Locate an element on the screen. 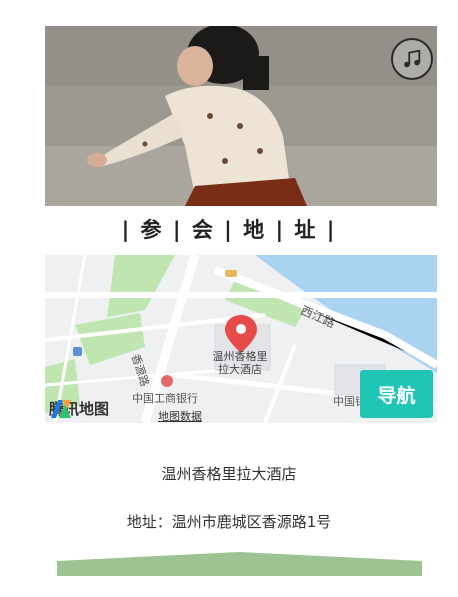 The height and width of the screenshot is (597, 458). section-title: | 参 | 会 | 地 | 址 | is located at coordinates (229, 230).